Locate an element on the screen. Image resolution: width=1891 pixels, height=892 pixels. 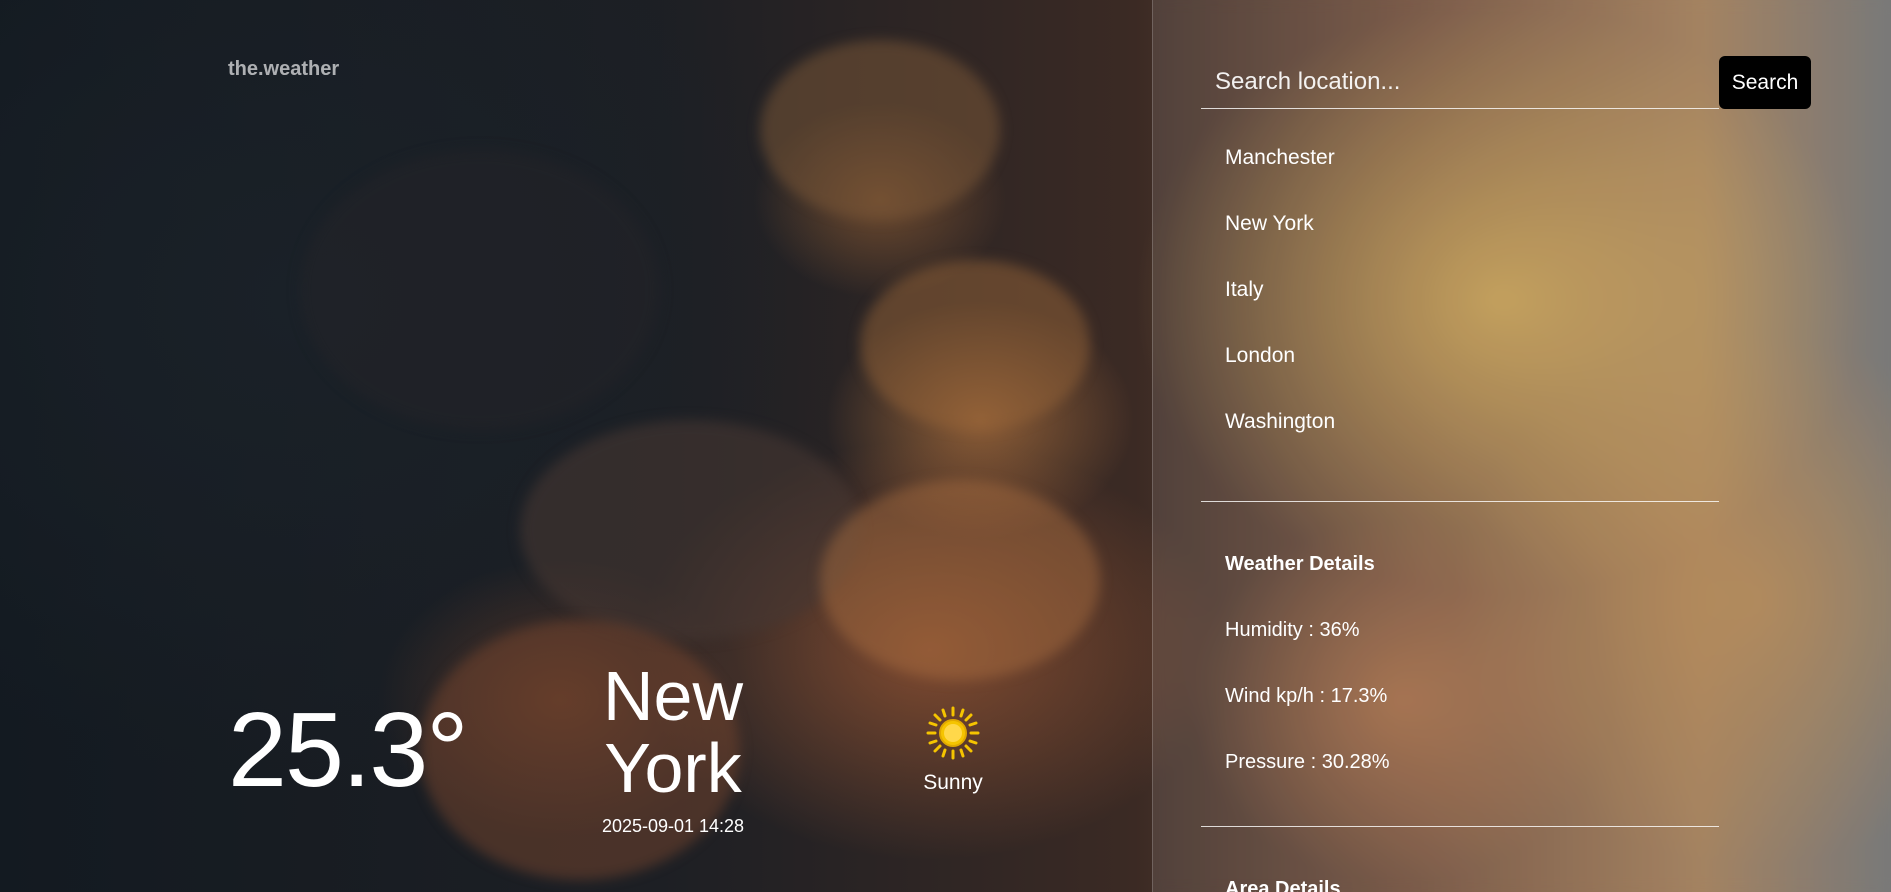
humidity-detail: Humidity : 36% is located at coordinates (1292, 630).